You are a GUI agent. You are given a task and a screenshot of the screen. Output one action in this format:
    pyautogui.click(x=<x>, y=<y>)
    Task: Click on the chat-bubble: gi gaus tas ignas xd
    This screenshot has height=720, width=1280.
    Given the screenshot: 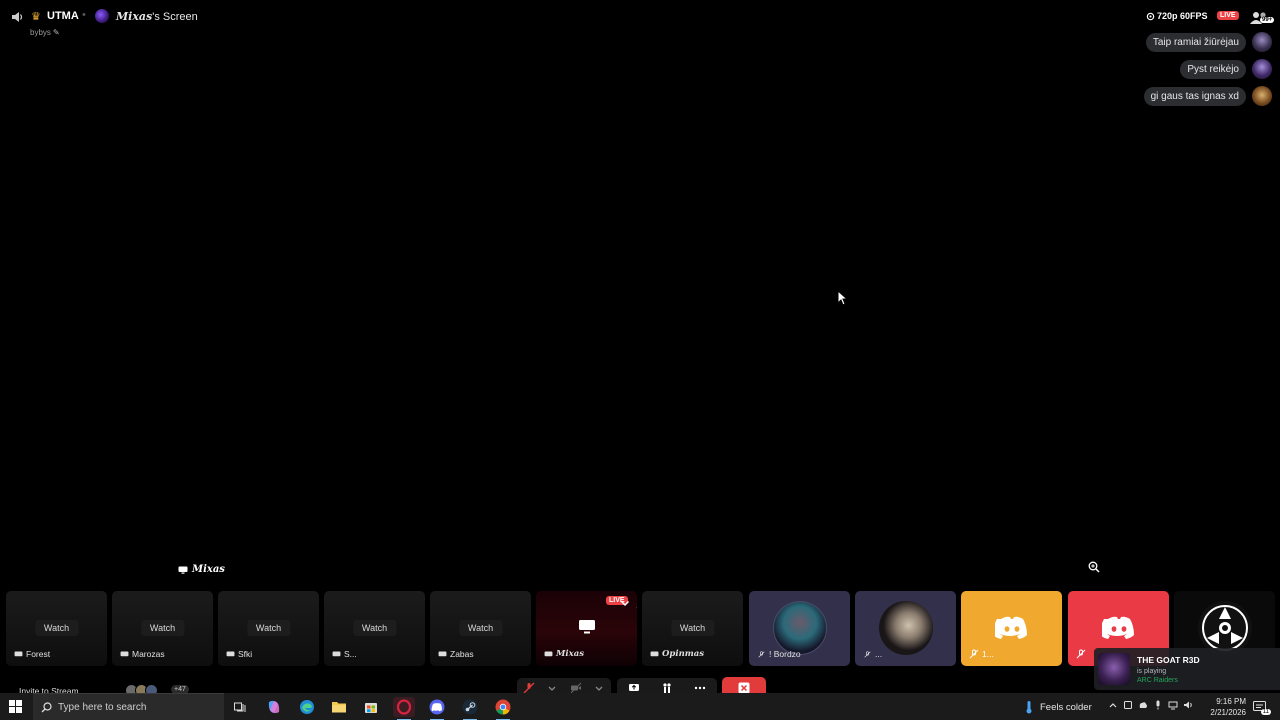 What is the action you would take?
    pyautogui.click(x=1194, y=96)
    